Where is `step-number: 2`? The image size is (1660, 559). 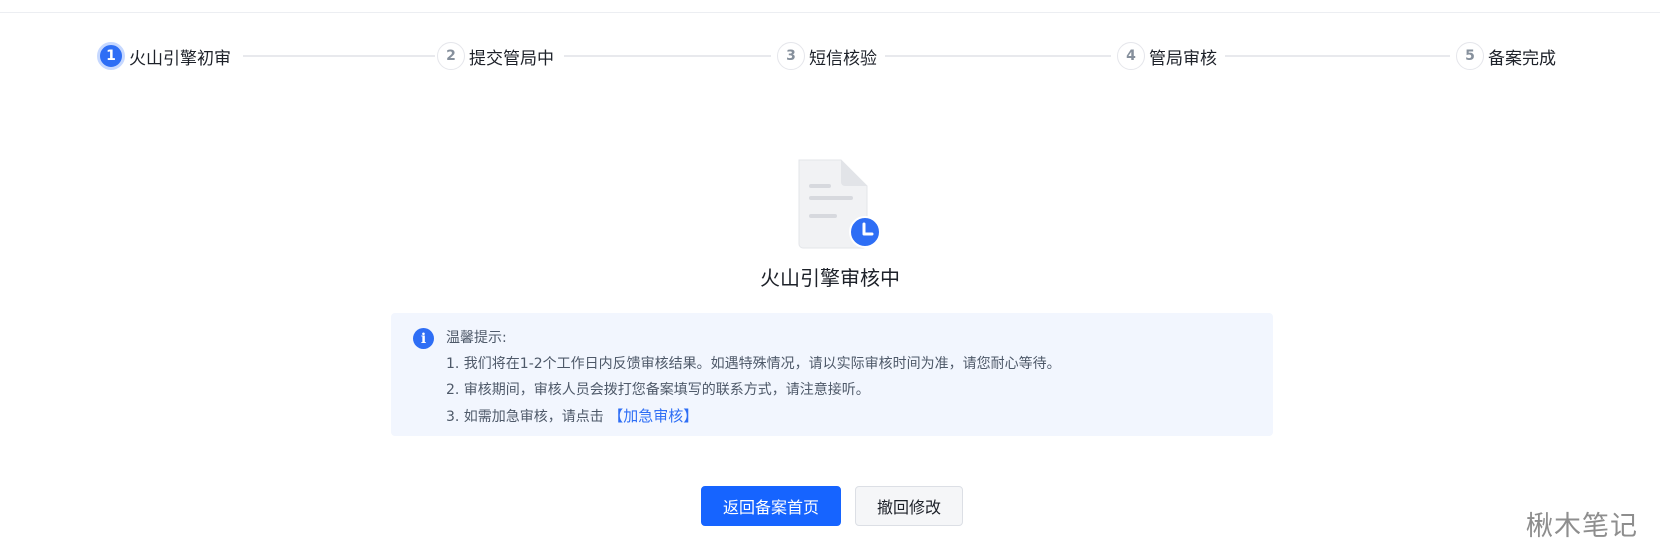
step-number: 2 is located at coordinates (451, 56).